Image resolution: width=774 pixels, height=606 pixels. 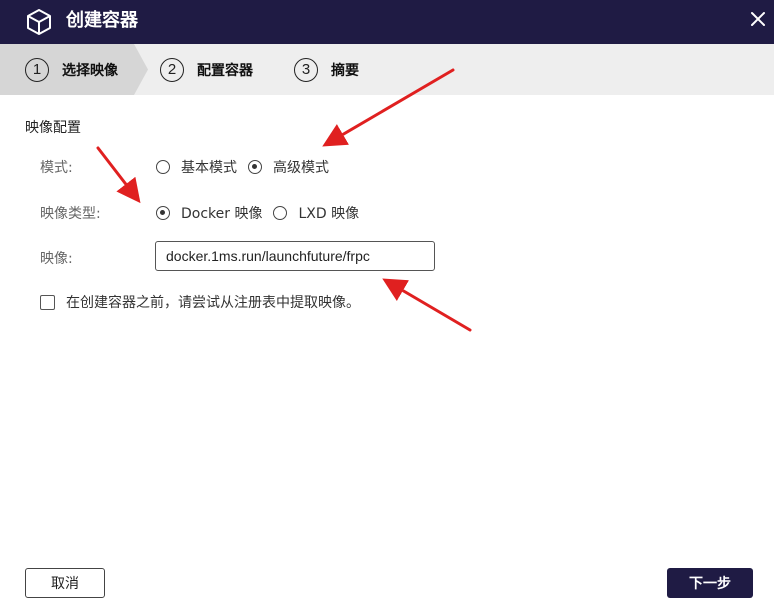 What do you see at coordinates (710, 583) in the screenshot?
I see `next-button: 下一步` at bounding box center [710, 583].